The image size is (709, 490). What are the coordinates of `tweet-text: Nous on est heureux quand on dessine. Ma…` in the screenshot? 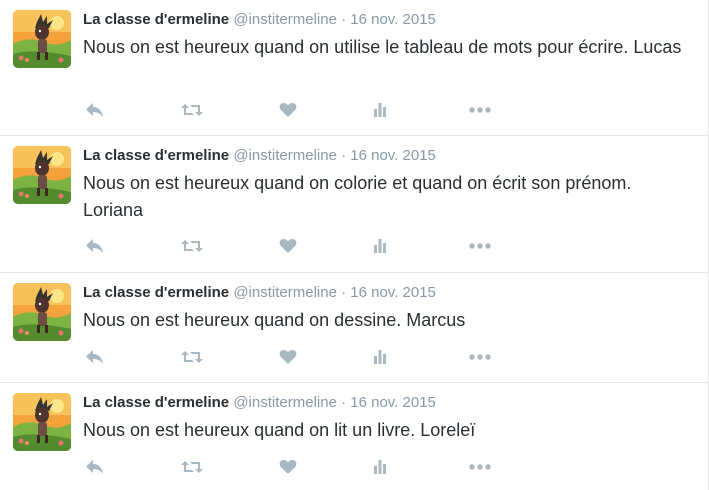 It's located at (274, 320).